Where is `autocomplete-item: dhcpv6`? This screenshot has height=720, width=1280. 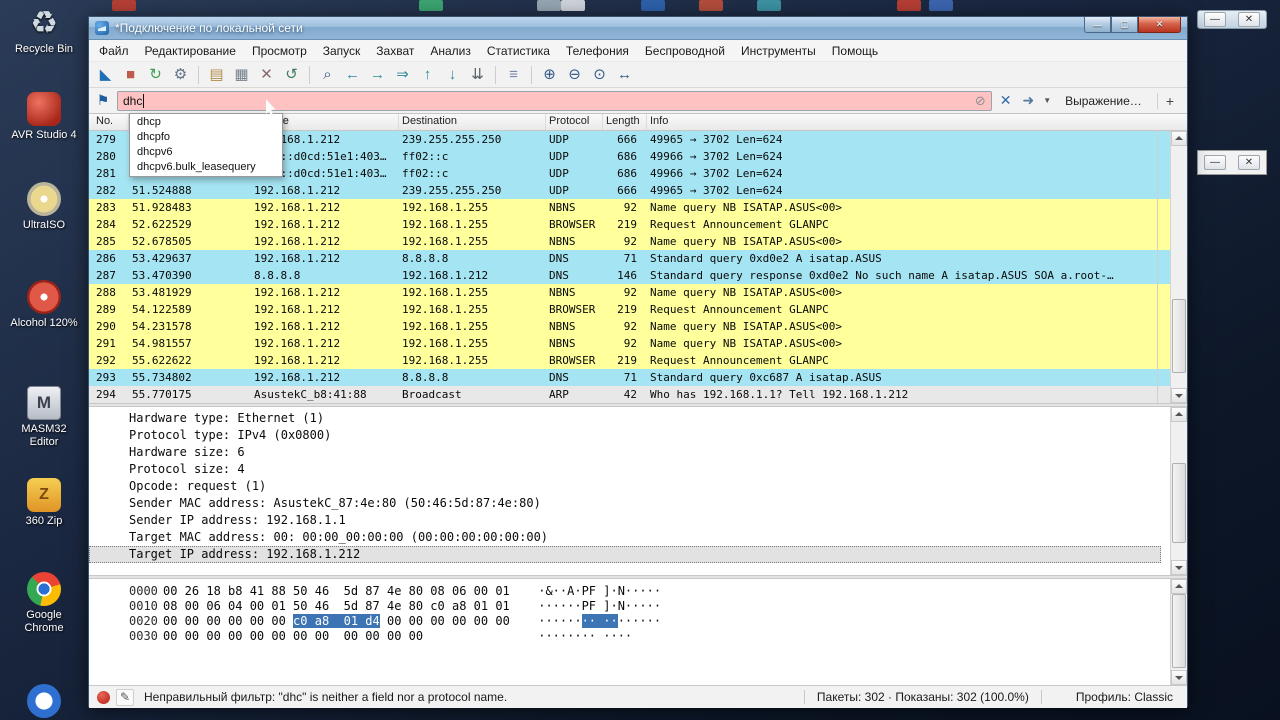
autocomplete-item: dhcpv6 is located at coordinates (206, 152).